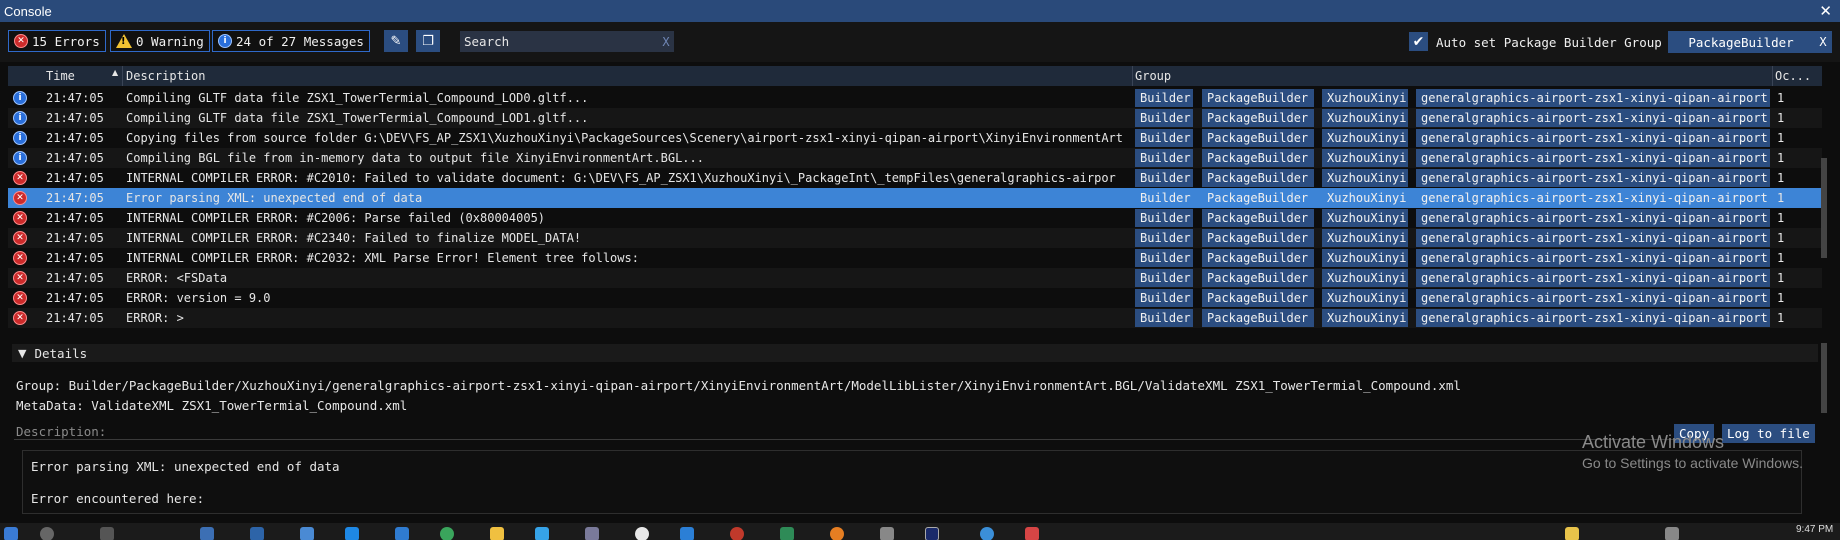  Describe the element at coordinates (47, 533) in the screenshot. I see `search-icon` at that location.